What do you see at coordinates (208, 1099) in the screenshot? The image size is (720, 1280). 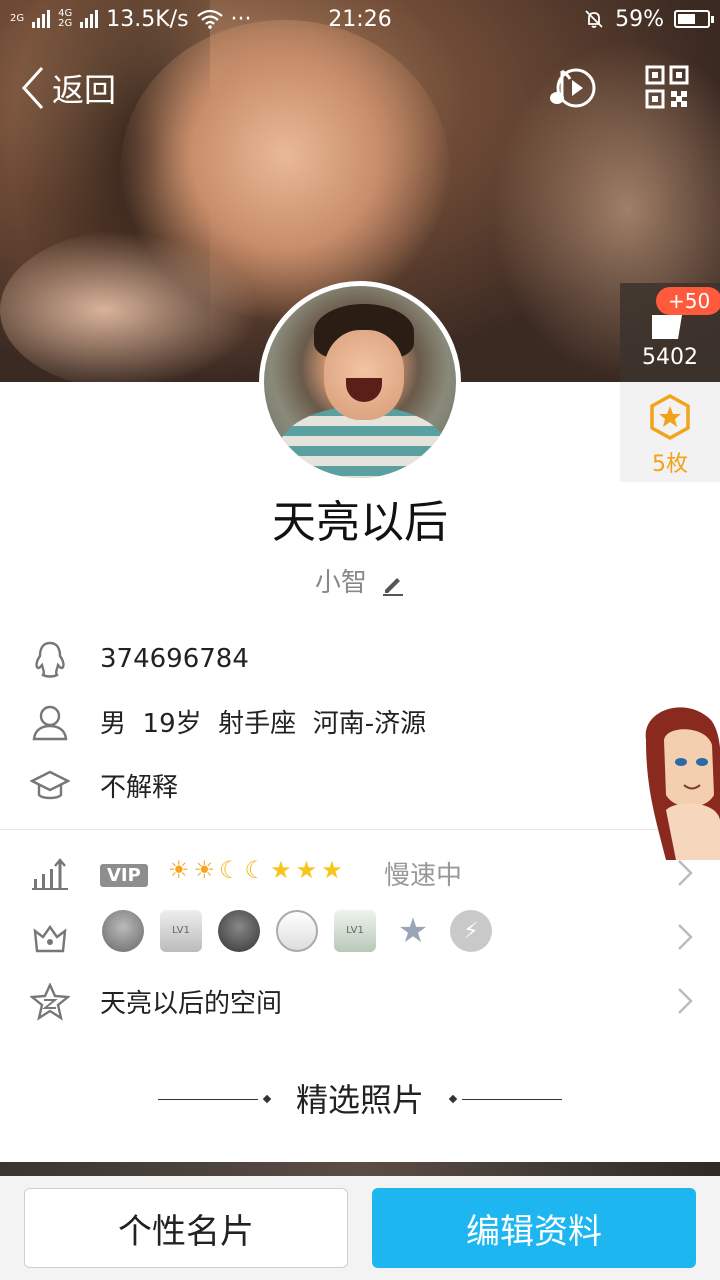 I see `left-rule` at bounding box center [208, 1099].